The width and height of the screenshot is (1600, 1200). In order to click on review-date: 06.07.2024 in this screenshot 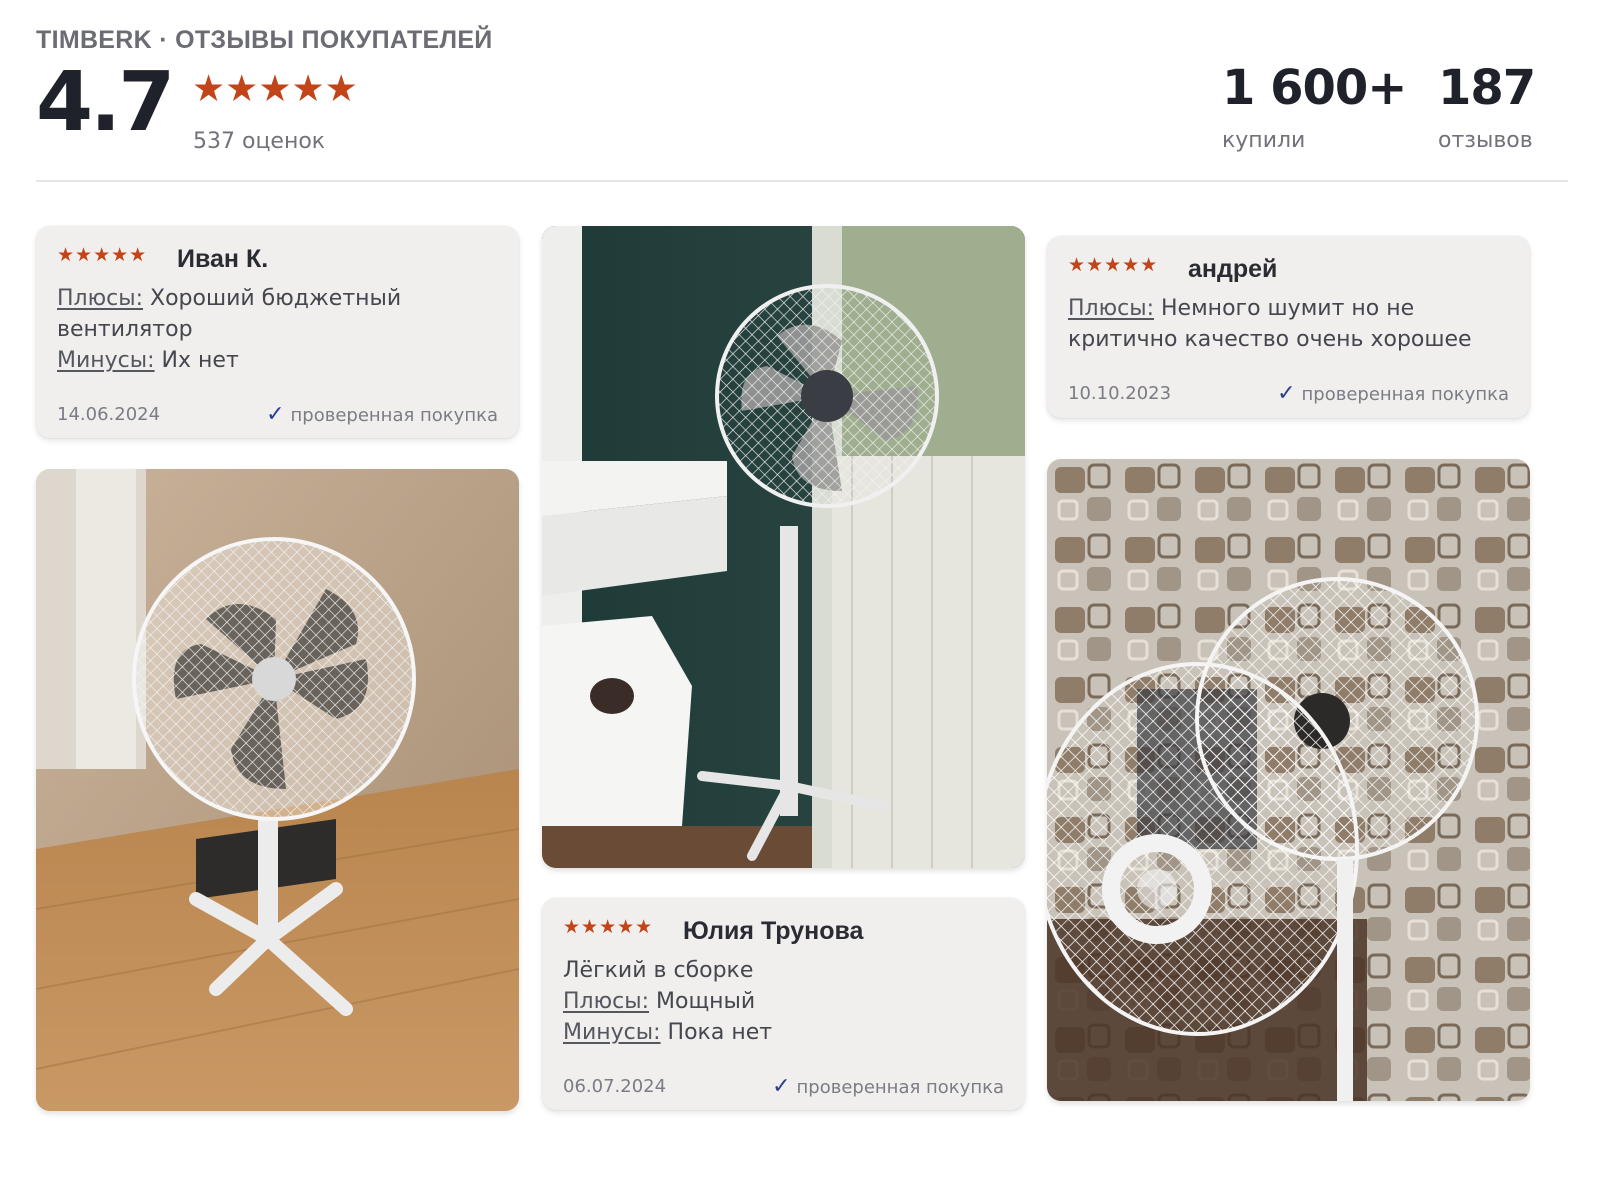, I will do `click(615, 1086)`.